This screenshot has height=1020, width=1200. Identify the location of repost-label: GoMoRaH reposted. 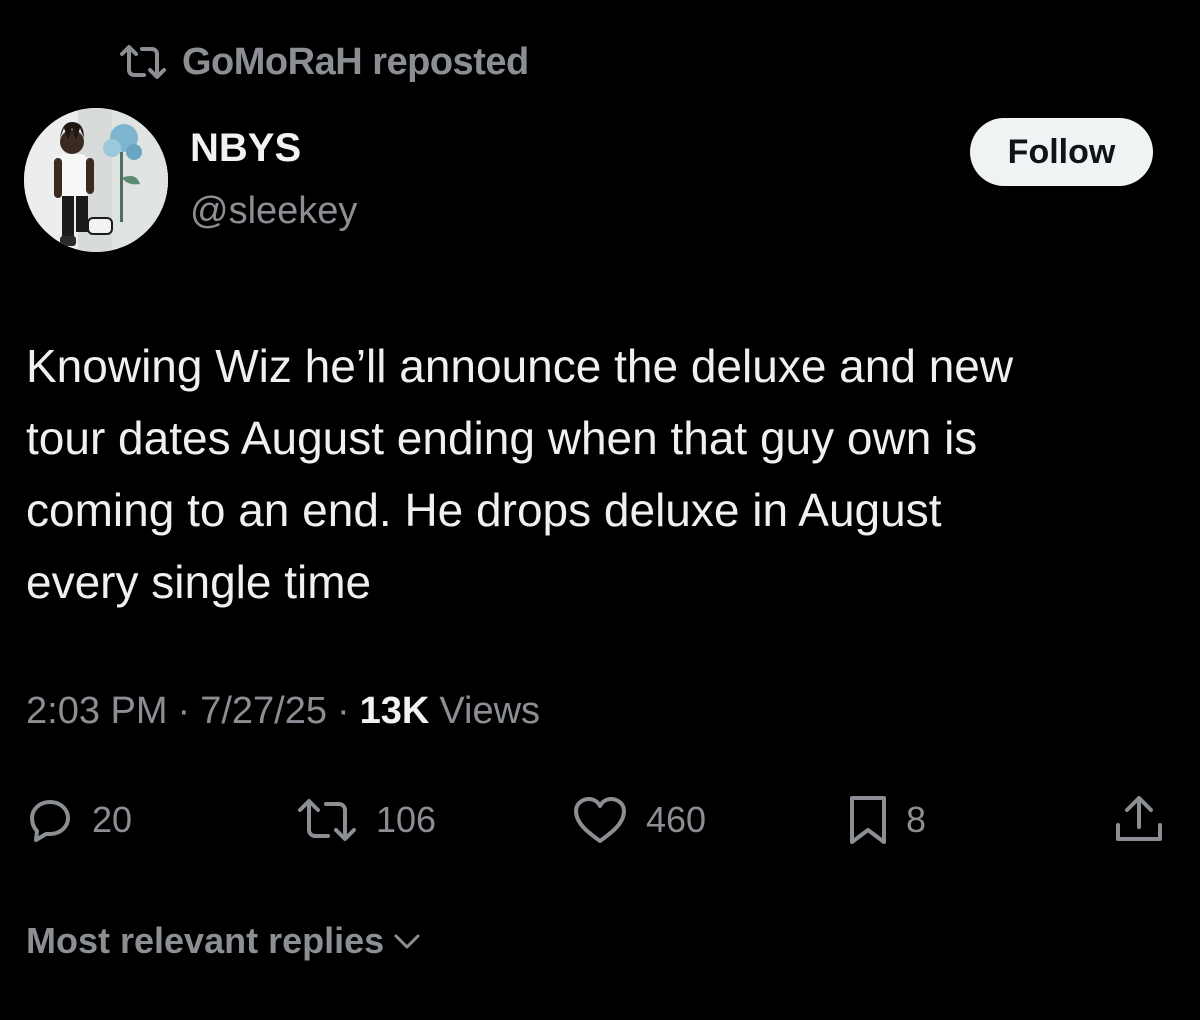
(355, 61).